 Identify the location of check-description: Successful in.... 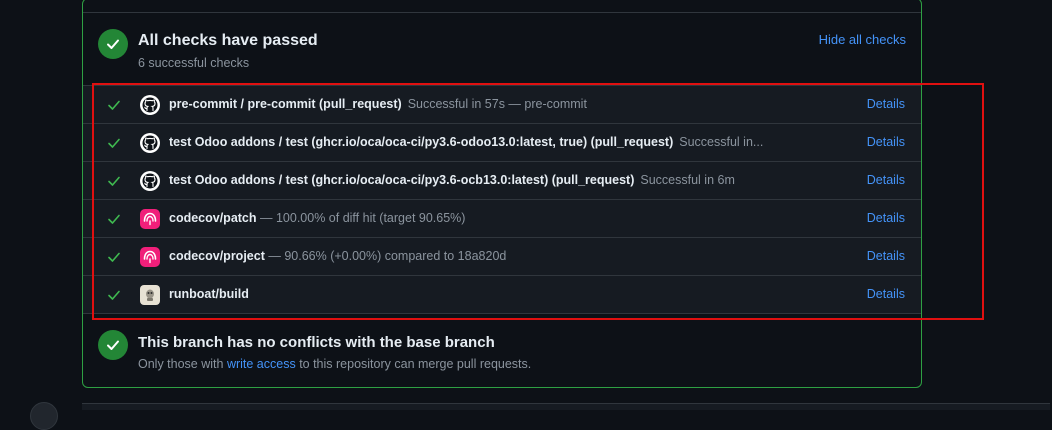
(721, 142).